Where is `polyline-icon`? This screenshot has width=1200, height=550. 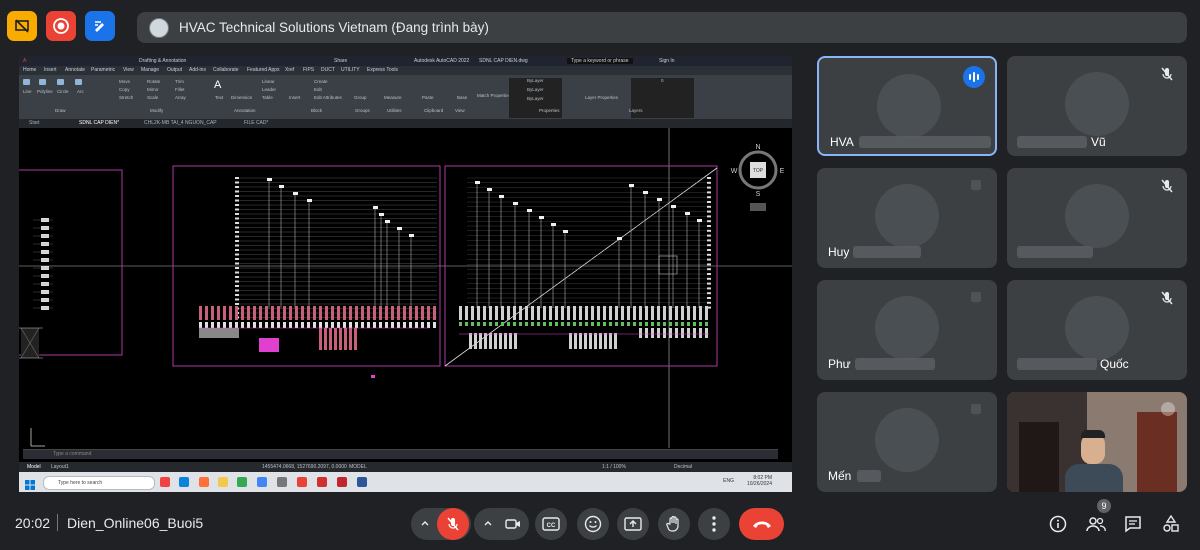
polyline-icon is located at coordinates (42, 82).